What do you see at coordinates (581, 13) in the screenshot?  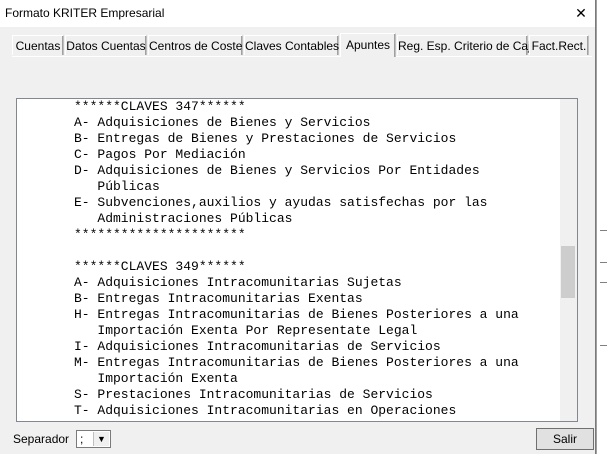 I see `close-icon: ✕` at bounding box center [581, 13].